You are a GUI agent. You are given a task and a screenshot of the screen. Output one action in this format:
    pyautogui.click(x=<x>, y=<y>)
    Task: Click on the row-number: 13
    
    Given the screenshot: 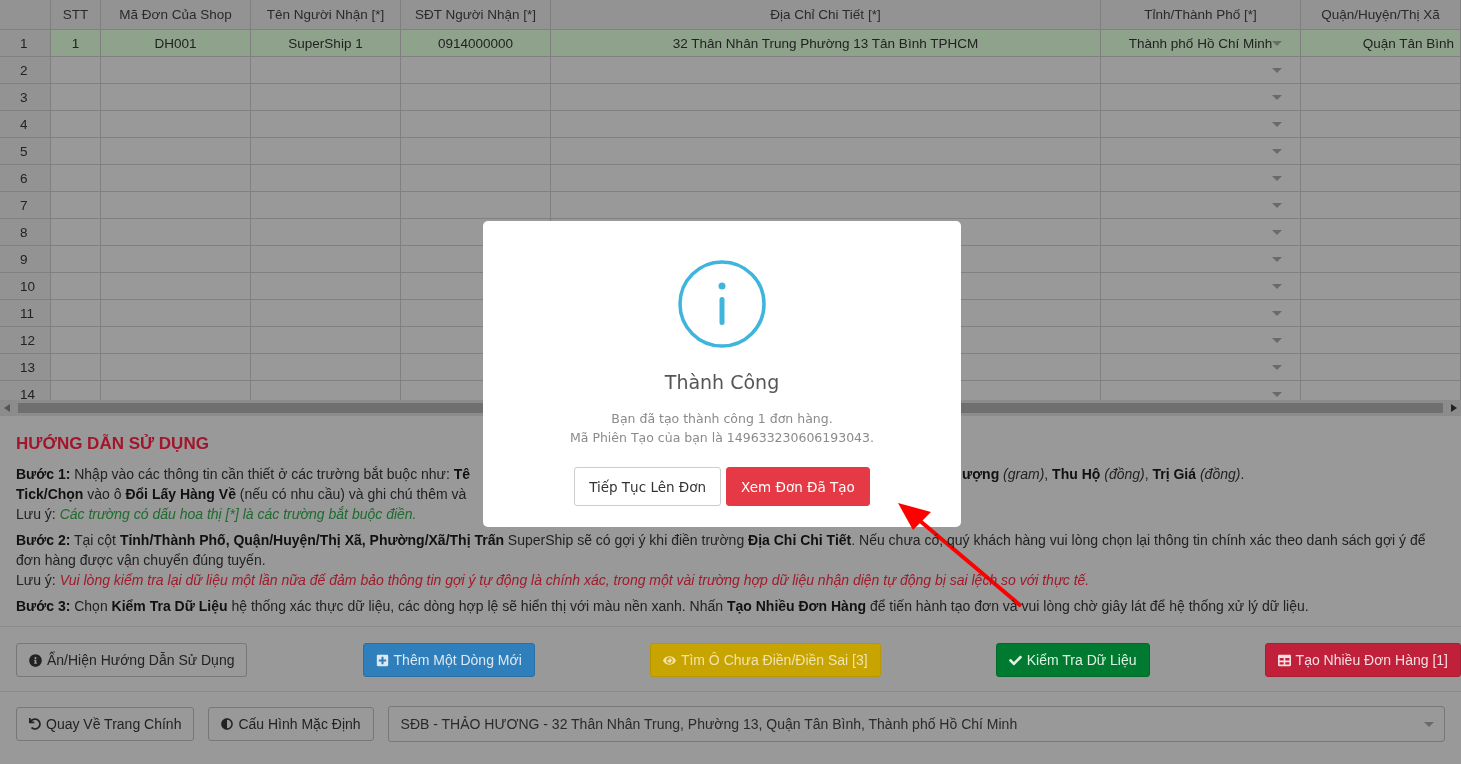 What is the action you would take?
    pyautogui.click(x=25, y=367)
    